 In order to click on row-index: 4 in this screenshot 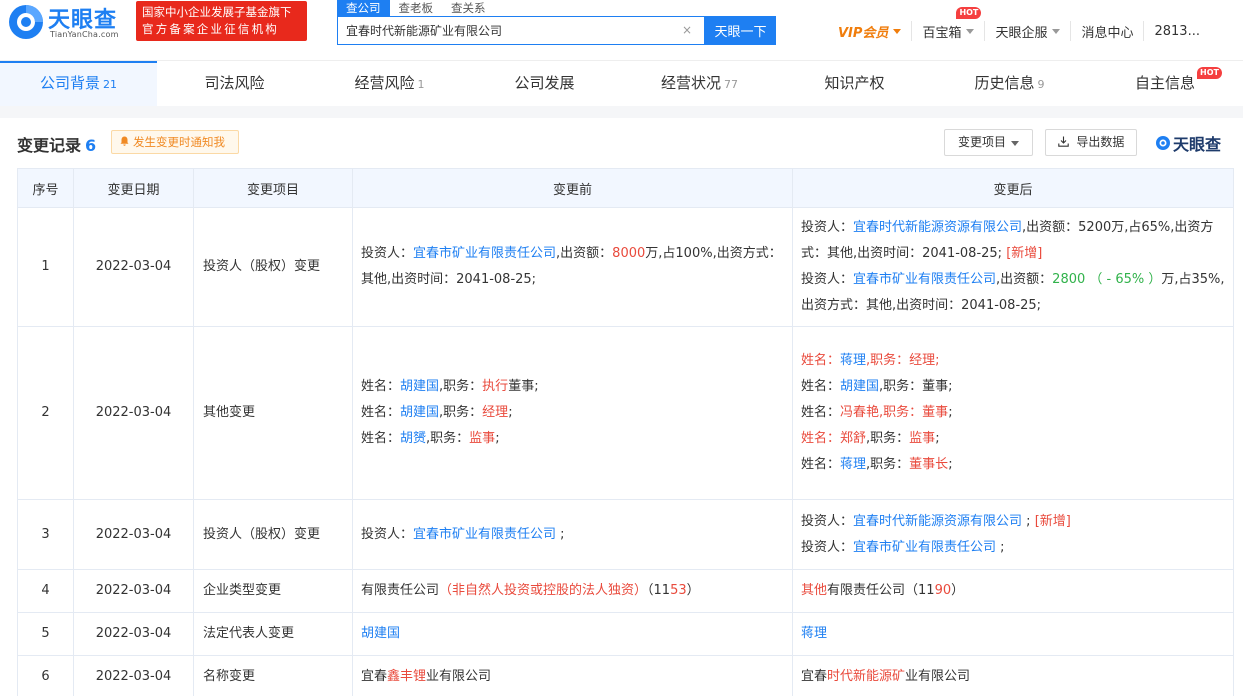, I will do `click(45, 591)`.